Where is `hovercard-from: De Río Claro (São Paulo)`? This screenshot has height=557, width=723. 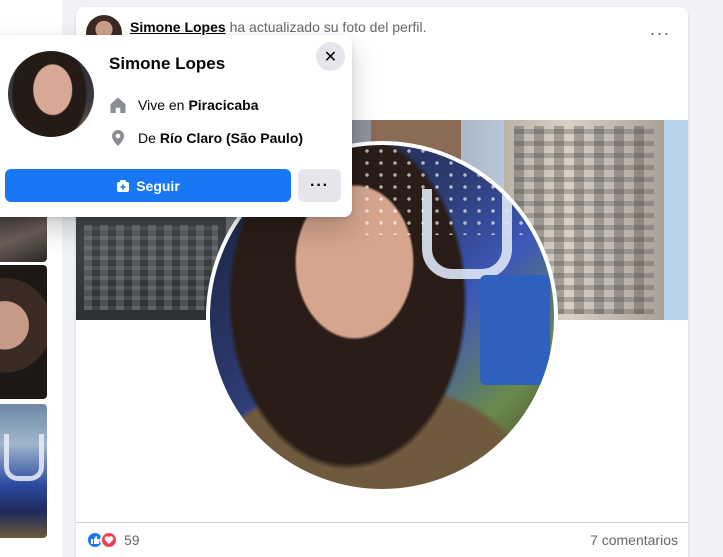
hovercard-from: De Río Claro (São Paulo) is located at coordinates (206, 138).